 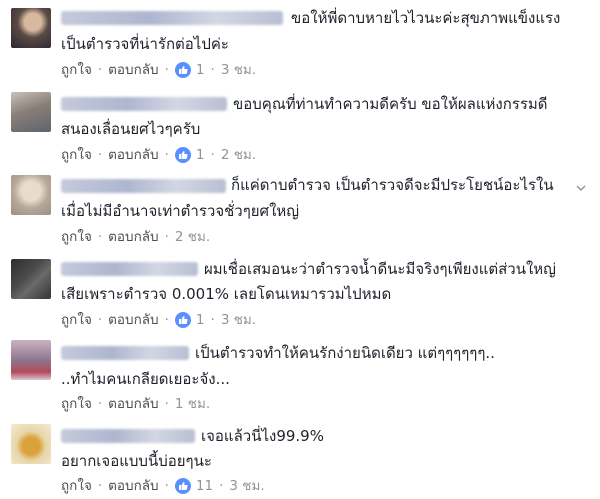 What do you see at coordinates (136, 461) in the screenshot?
I see `comment-text-cont: อยากเจอแบบนี้บ่อยๆนะ` at bounding box center [136, 461].